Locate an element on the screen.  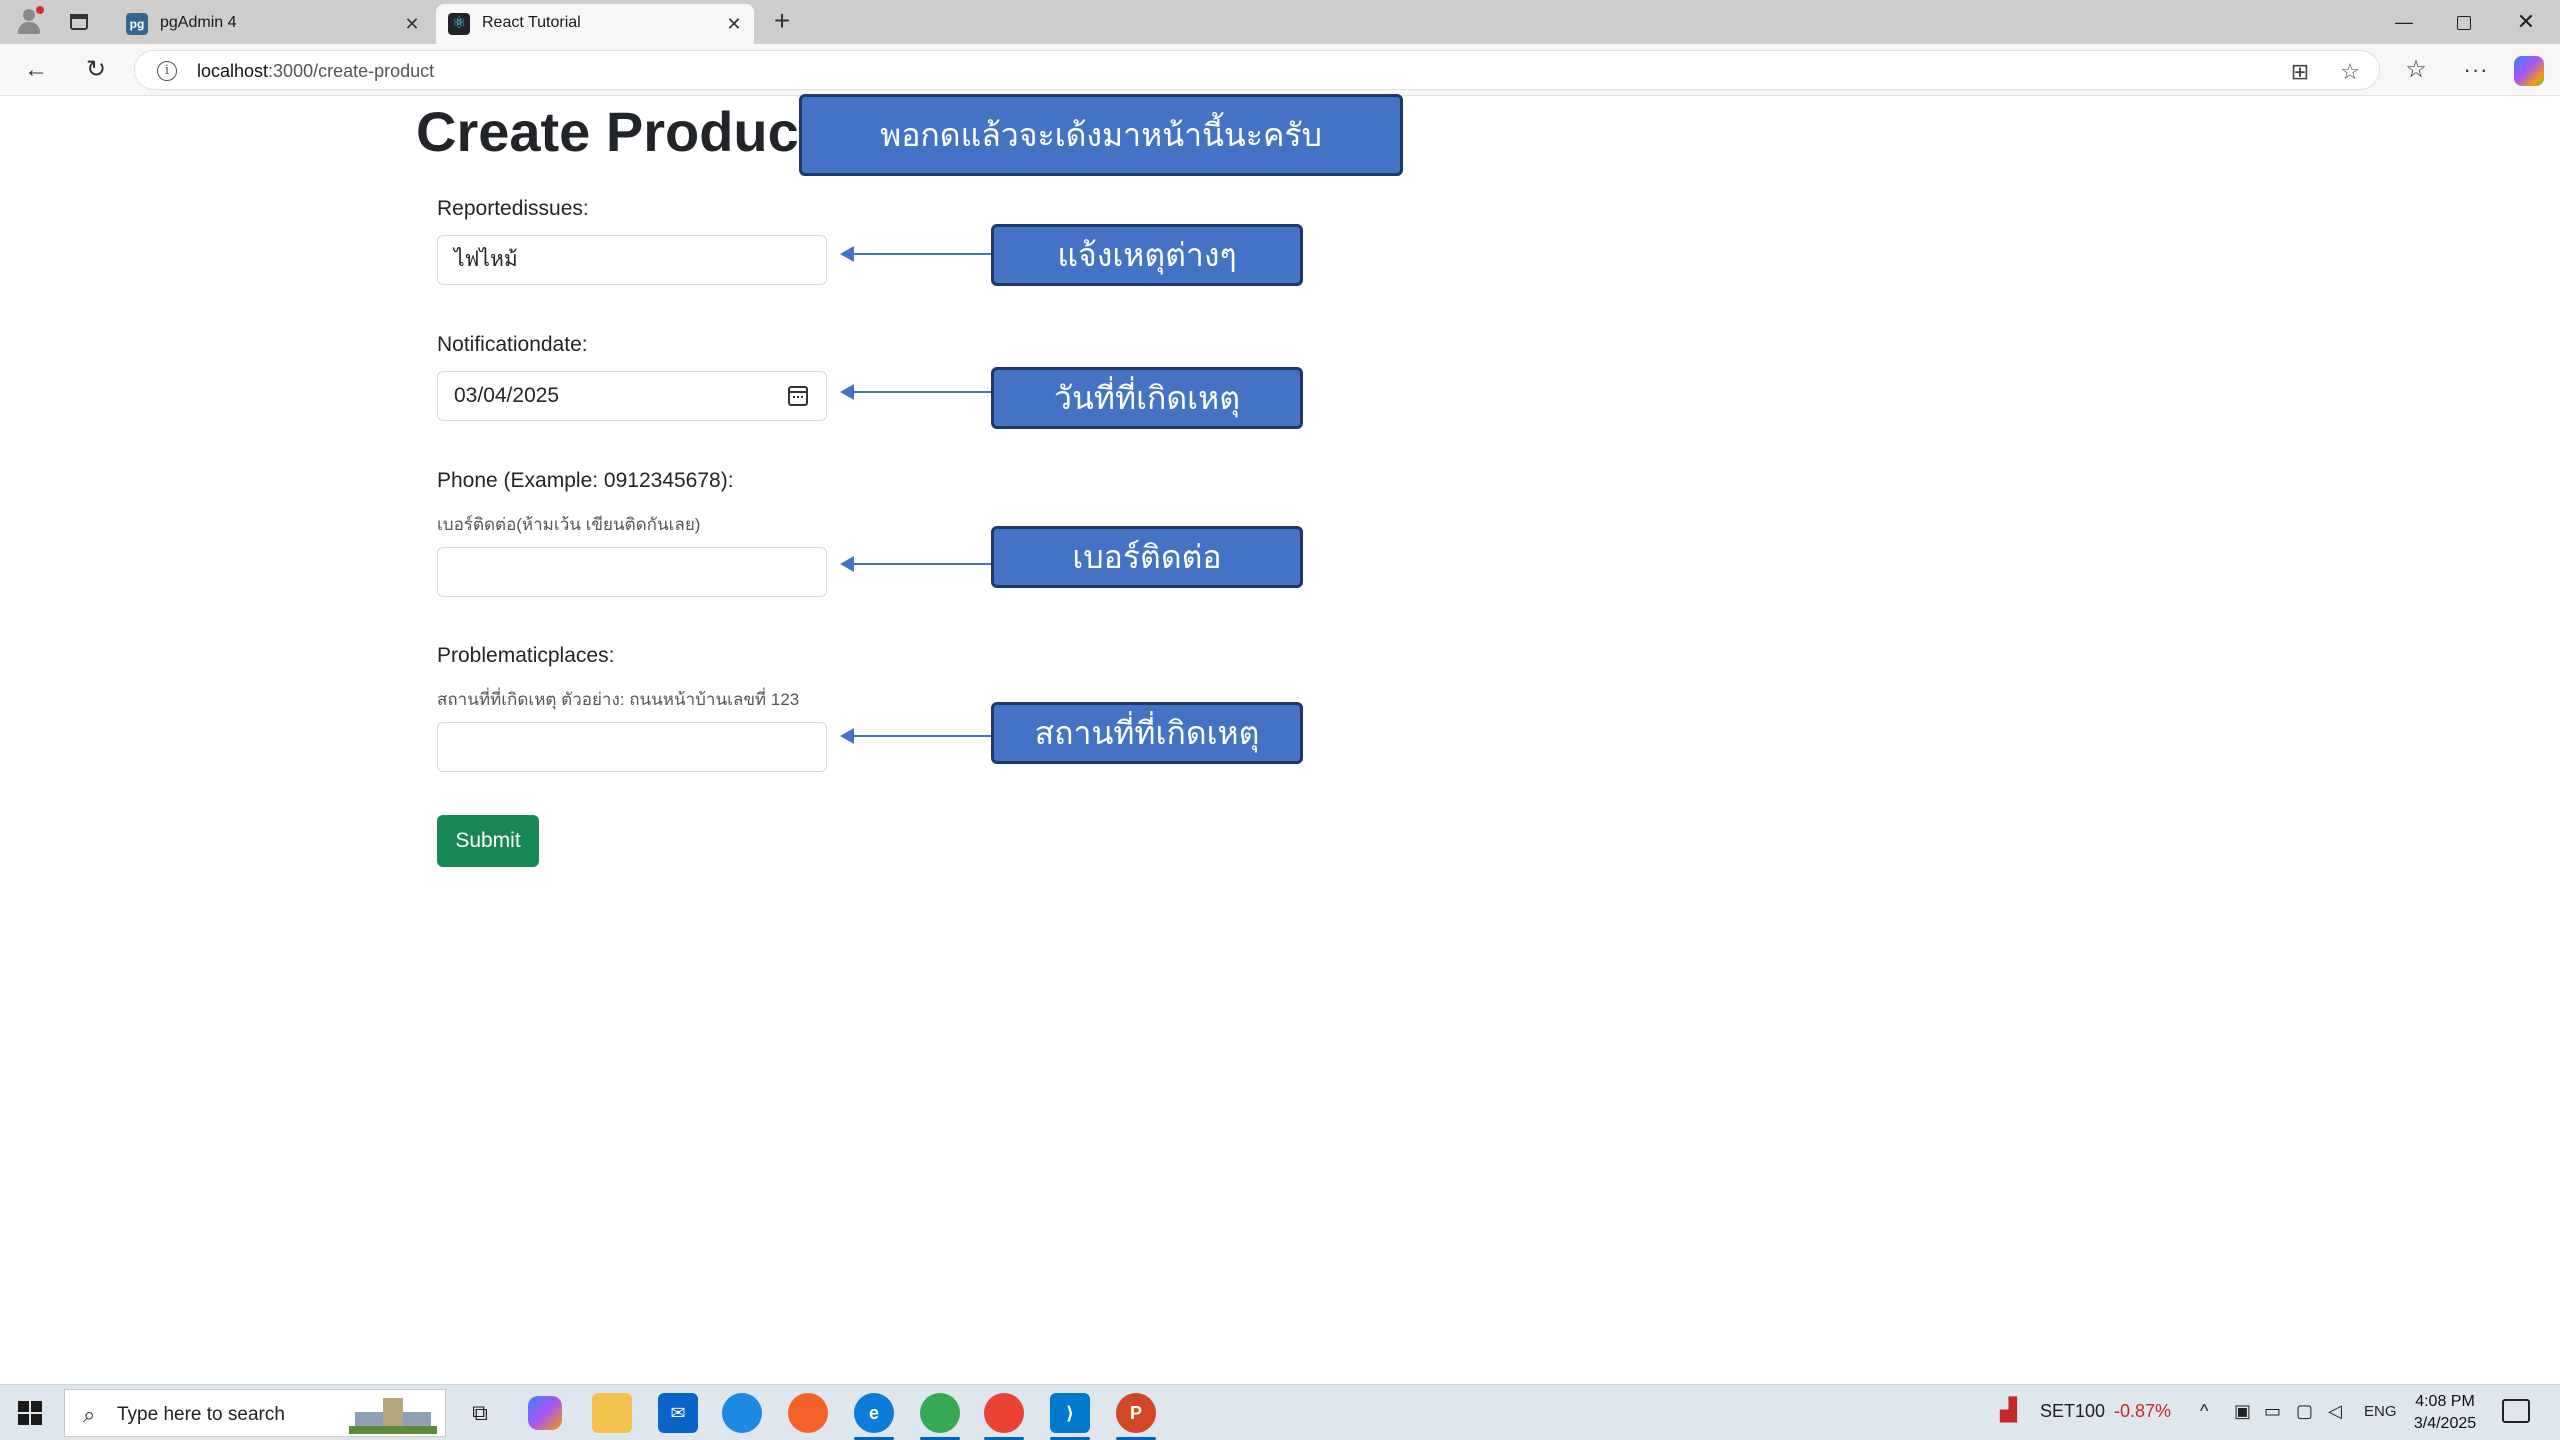
vscode-icon: ⟩ is located at coordinates (1070, 1413).